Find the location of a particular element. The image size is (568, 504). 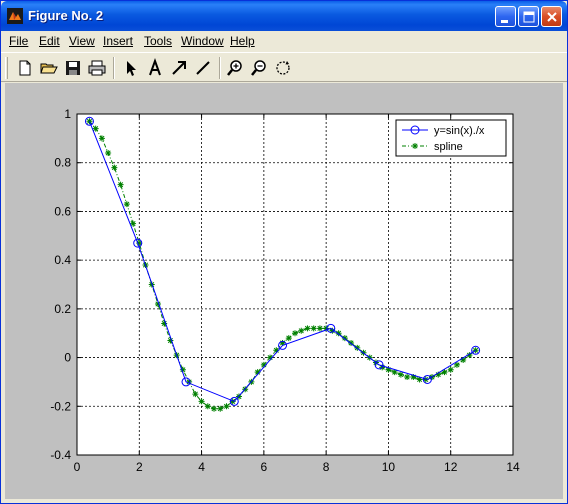

menu-help-label: Help is located at coordinates (242, 41).